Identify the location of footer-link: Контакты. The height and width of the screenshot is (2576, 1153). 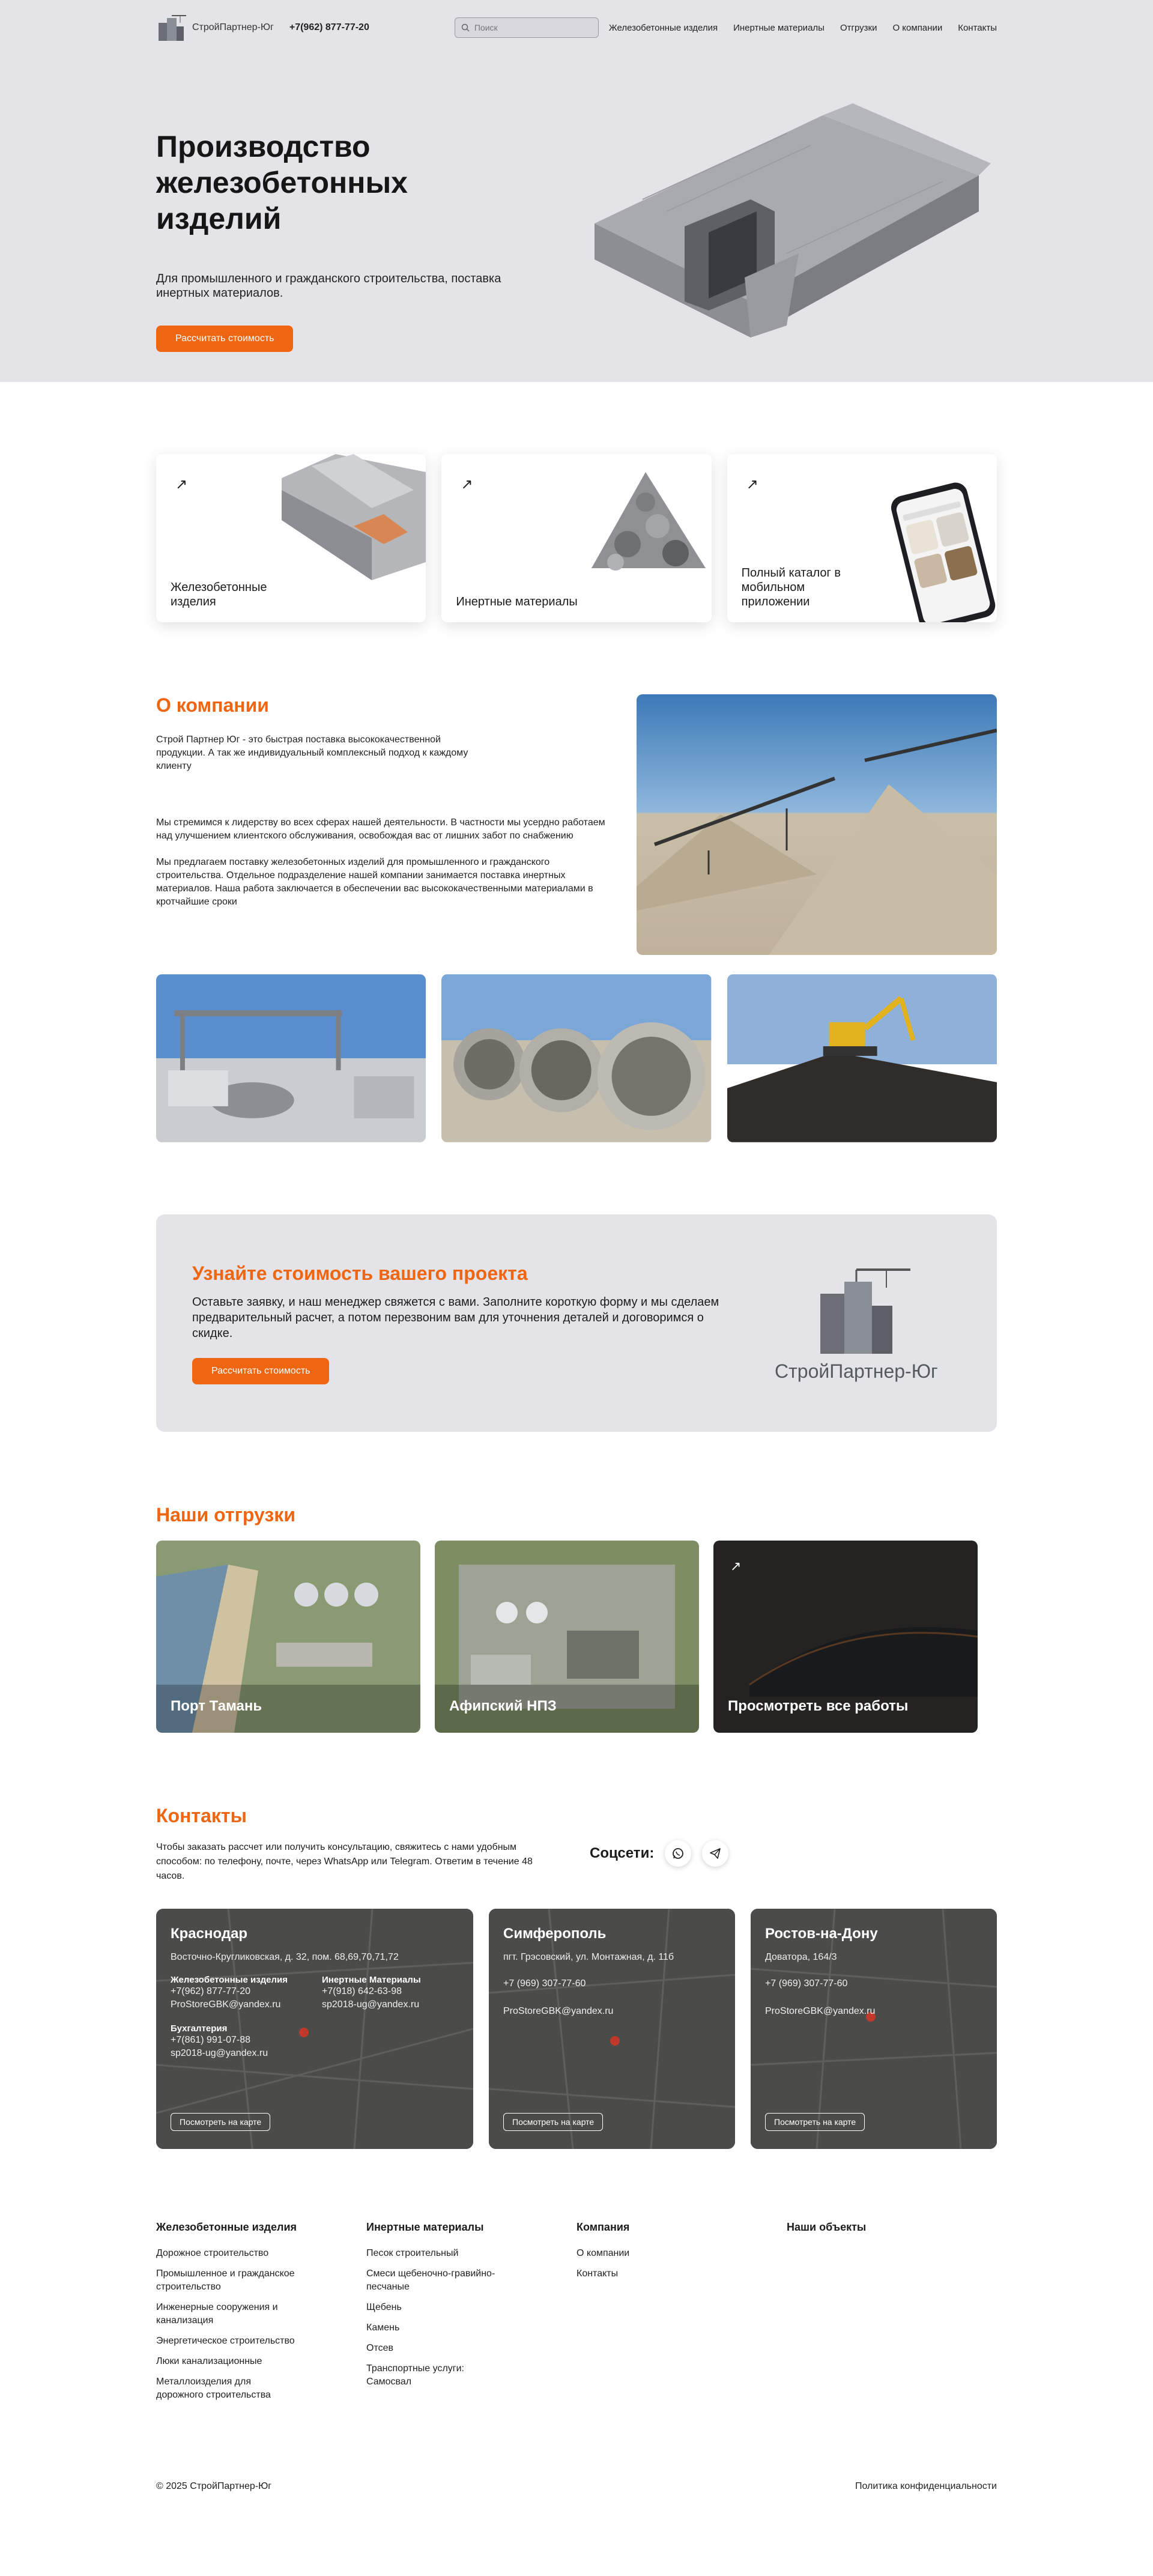
(648, 2274).